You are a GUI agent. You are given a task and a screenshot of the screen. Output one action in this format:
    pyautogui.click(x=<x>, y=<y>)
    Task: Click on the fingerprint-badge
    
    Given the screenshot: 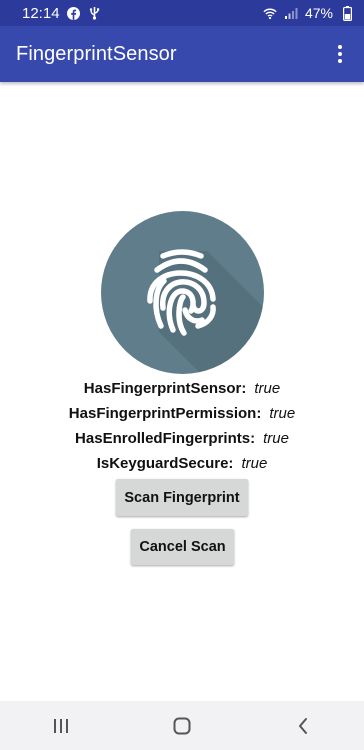 What is the action you would take?
    pyautogui.click(x=182, y=292)
    